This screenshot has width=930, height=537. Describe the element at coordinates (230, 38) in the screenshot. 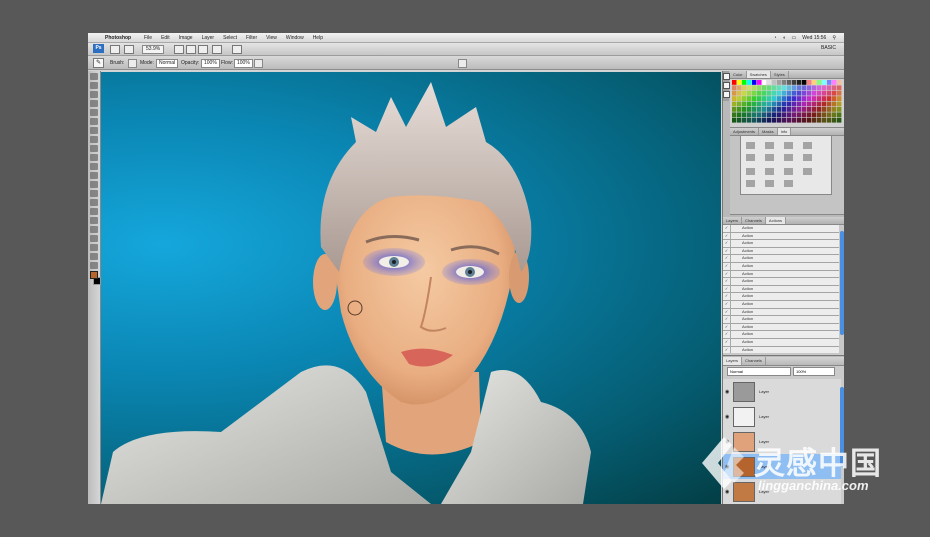

I see `menu-select: Select` at that location.